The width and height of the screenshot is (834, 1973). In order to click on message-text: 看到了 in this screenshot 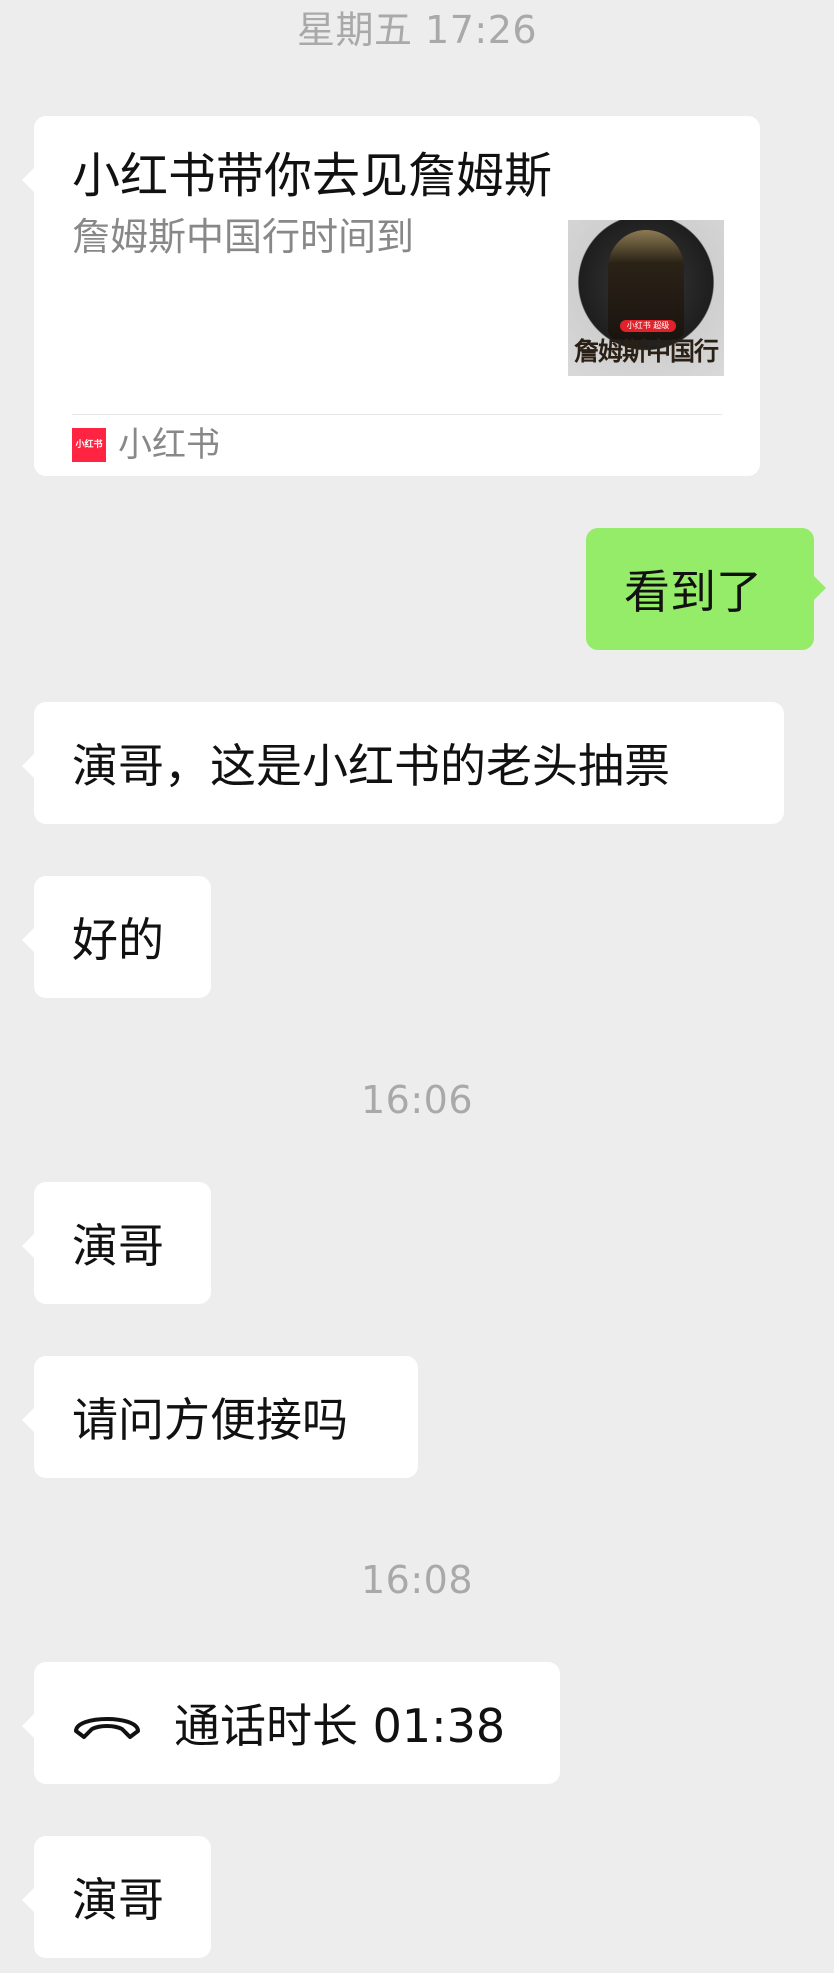, I will do `click(693, 592)`.